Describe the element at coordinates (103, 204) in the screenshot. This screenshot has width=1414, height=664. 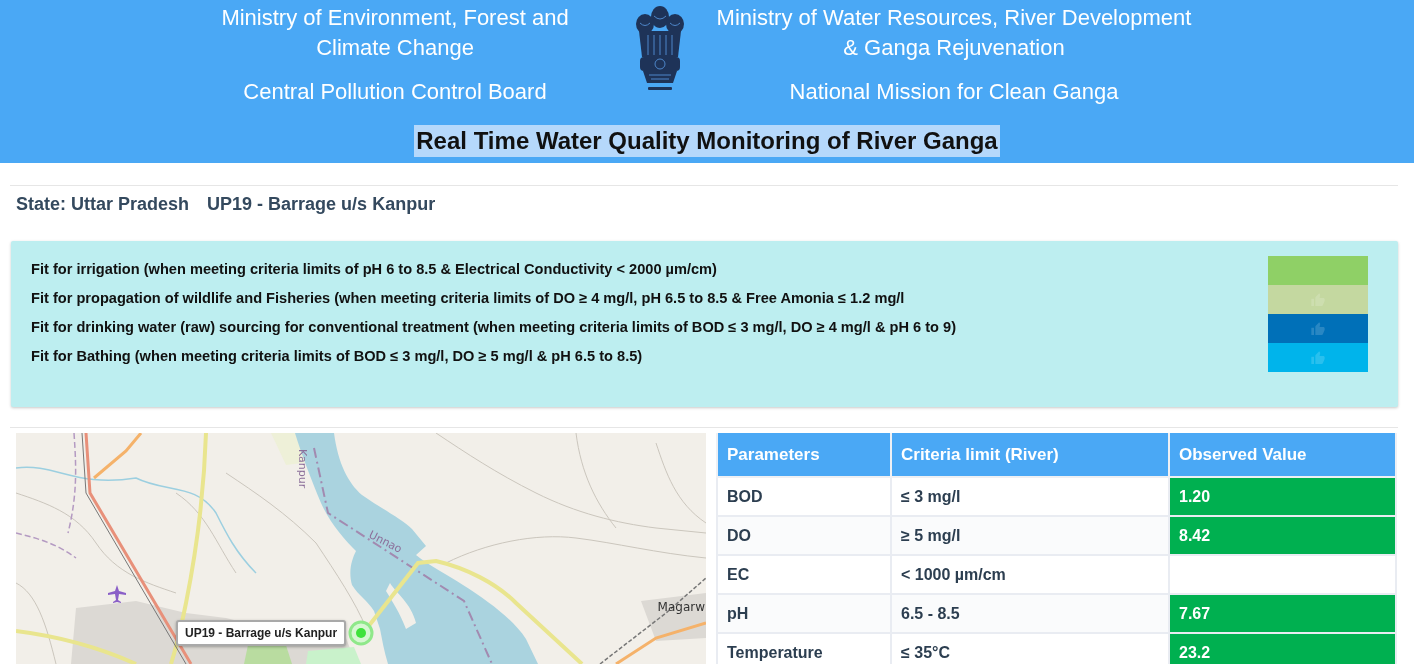
I see `state-label: State: Uttar Pradesh` at that location.